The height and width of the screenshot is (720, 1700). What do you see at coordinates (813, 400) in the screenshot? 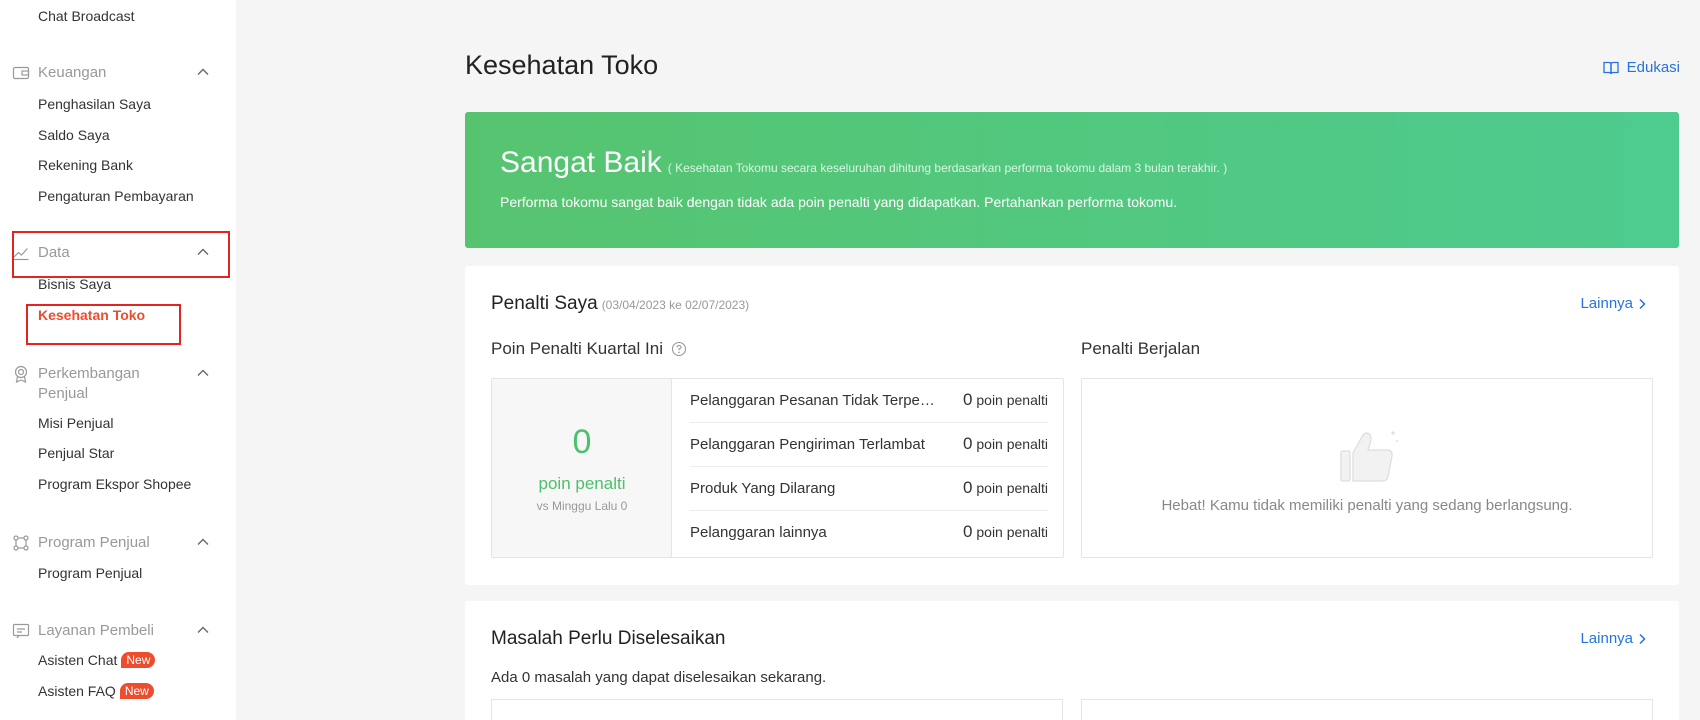
I see `penalty-row-label: Pelanggaran Pesanan Tidak Terpenuhi` at bounding box center [813, 400].